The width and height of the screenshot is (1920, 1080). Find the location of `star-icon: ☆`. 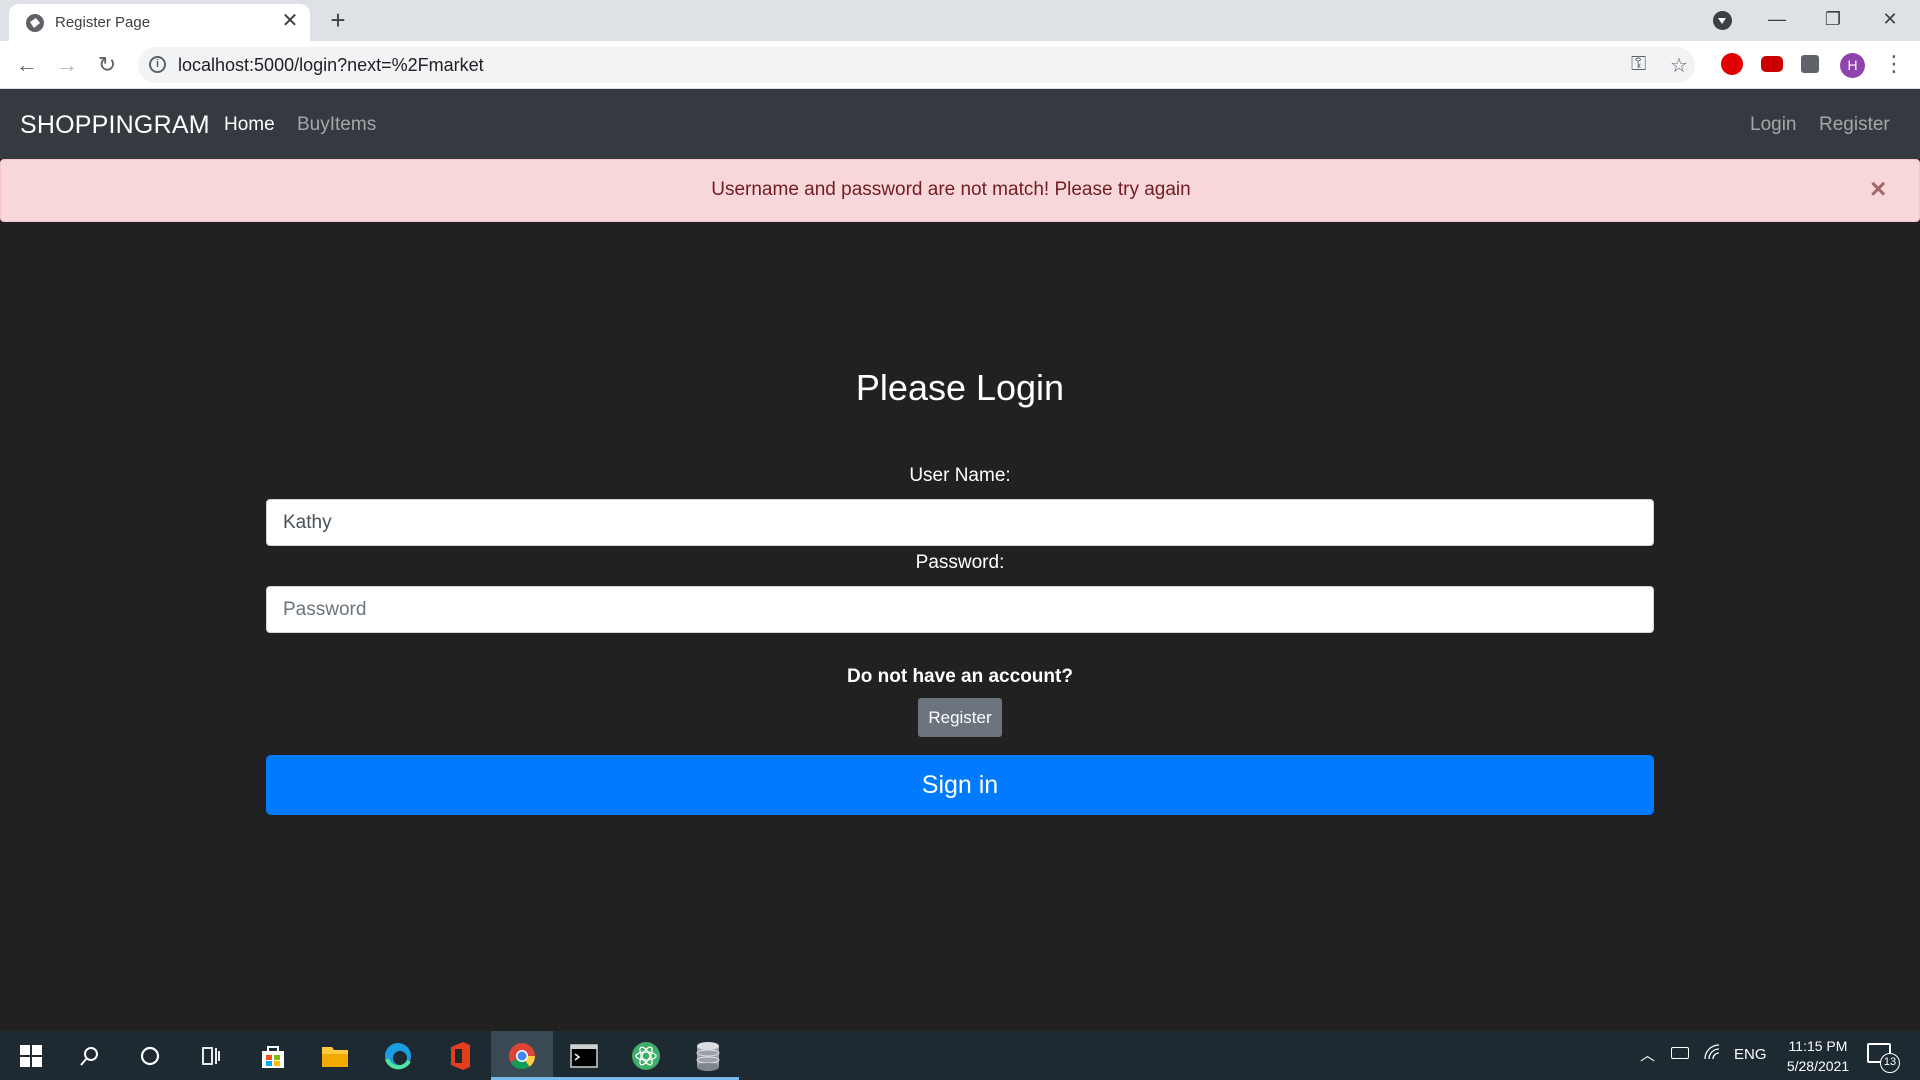

star-icon: ☆ is located at coordinates (1679, 65).